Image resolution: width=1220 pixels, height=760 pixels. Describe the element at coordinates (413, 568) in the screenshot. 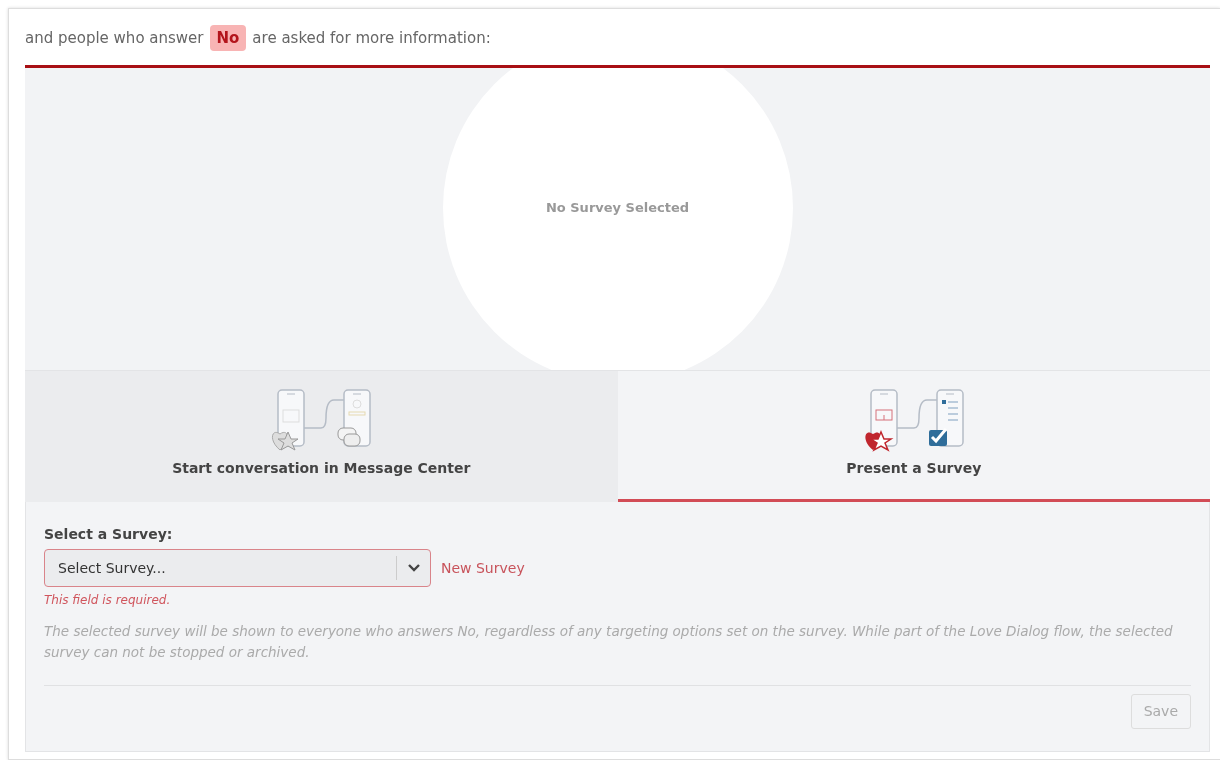

I see `chevron-down-icon` at that location.